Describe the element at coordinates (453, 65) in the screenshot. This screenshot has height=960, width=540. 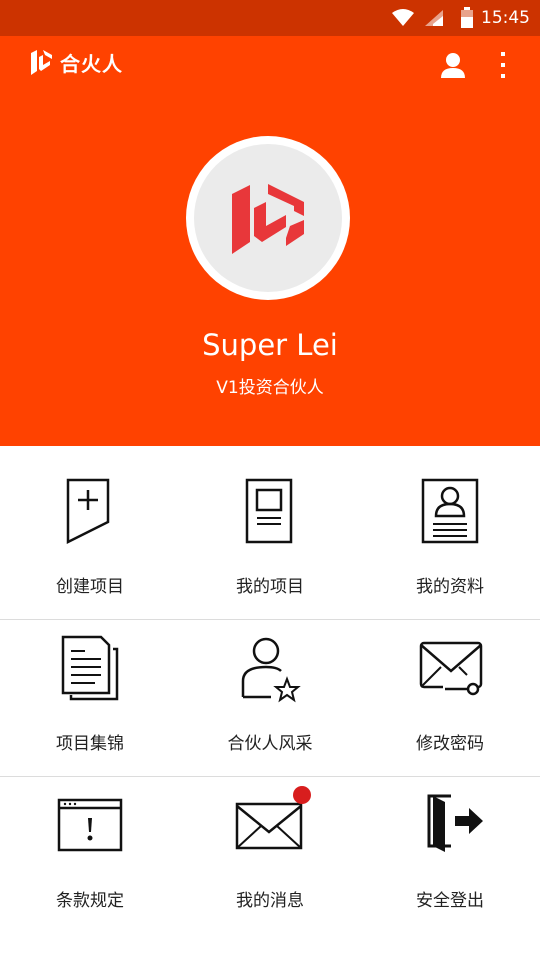
I see `profile-icon` at that location.